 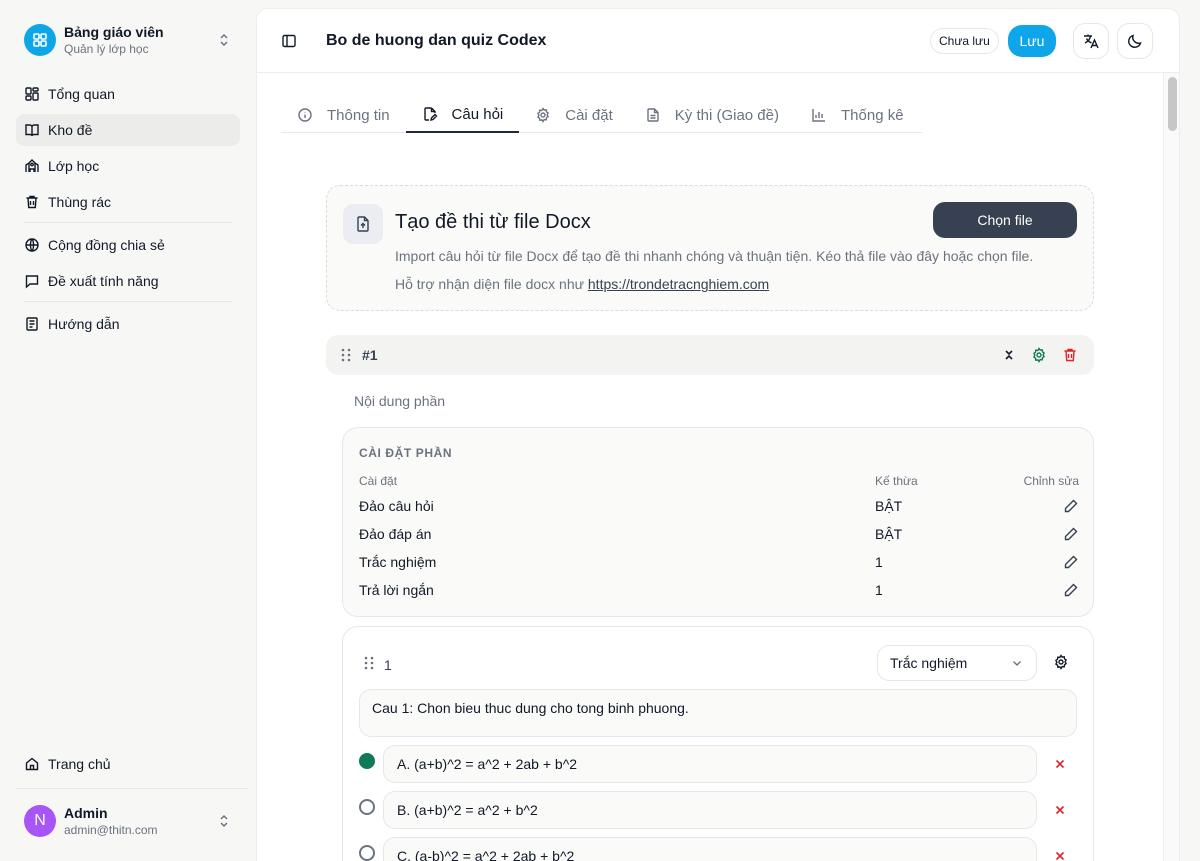 I want to click on sidebar-item-label: Kho đề, so click(x=70, y=130).